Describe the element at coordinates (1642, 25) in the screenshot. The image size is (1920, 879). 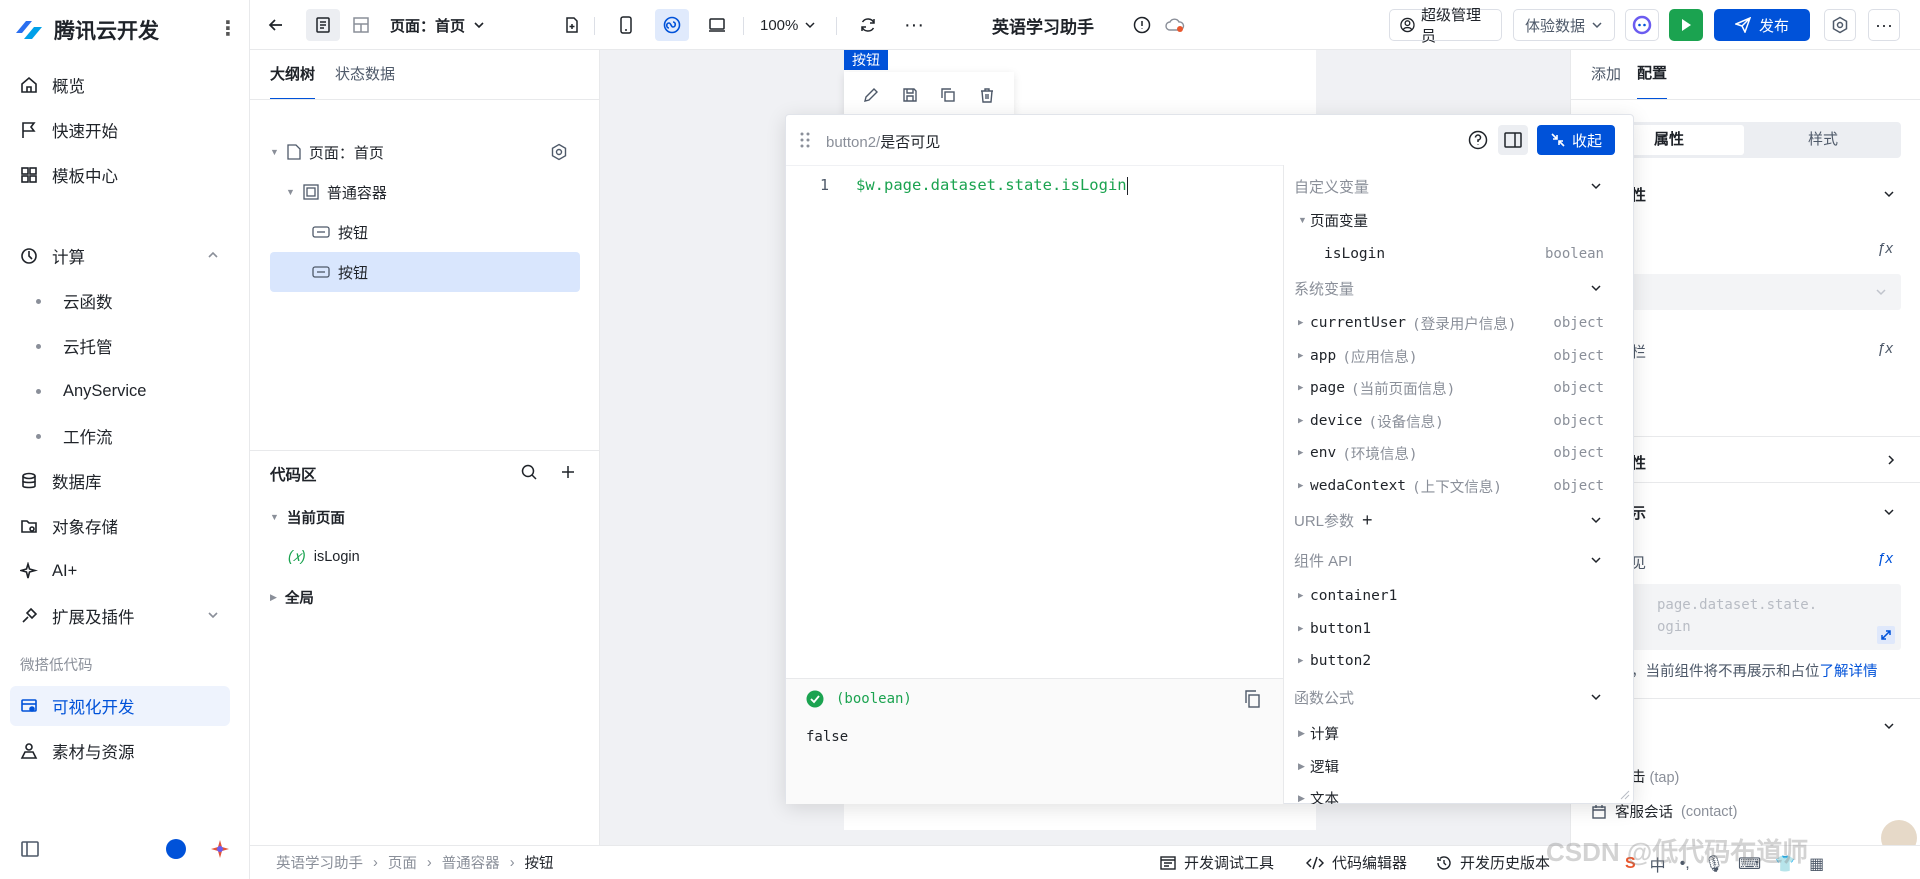
I see `ai-copilot-button` at that location.